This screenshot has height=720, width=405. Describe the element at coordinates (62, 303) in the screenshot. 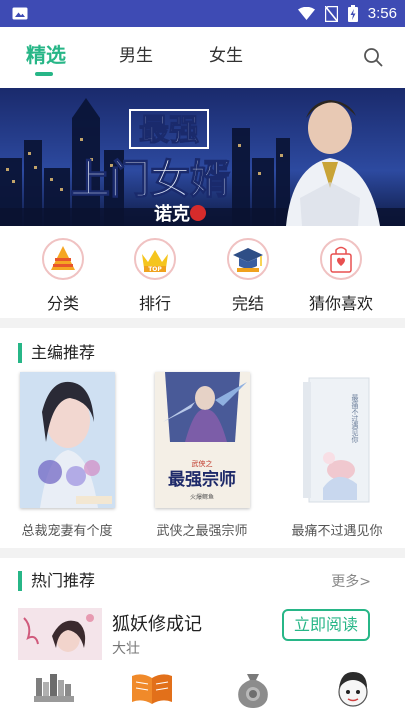

I see `category-label: 分类` at that location.